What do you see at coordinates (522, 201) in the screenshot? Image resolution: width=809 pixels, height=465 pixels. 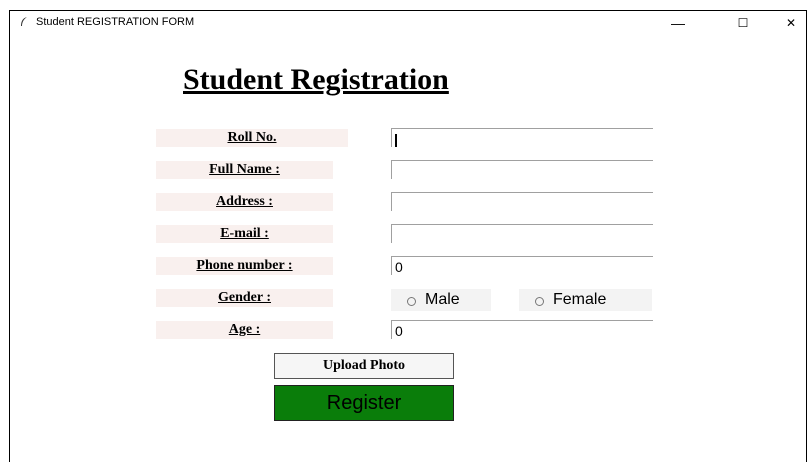 I see `address-input` at bounding box center [522, 201].